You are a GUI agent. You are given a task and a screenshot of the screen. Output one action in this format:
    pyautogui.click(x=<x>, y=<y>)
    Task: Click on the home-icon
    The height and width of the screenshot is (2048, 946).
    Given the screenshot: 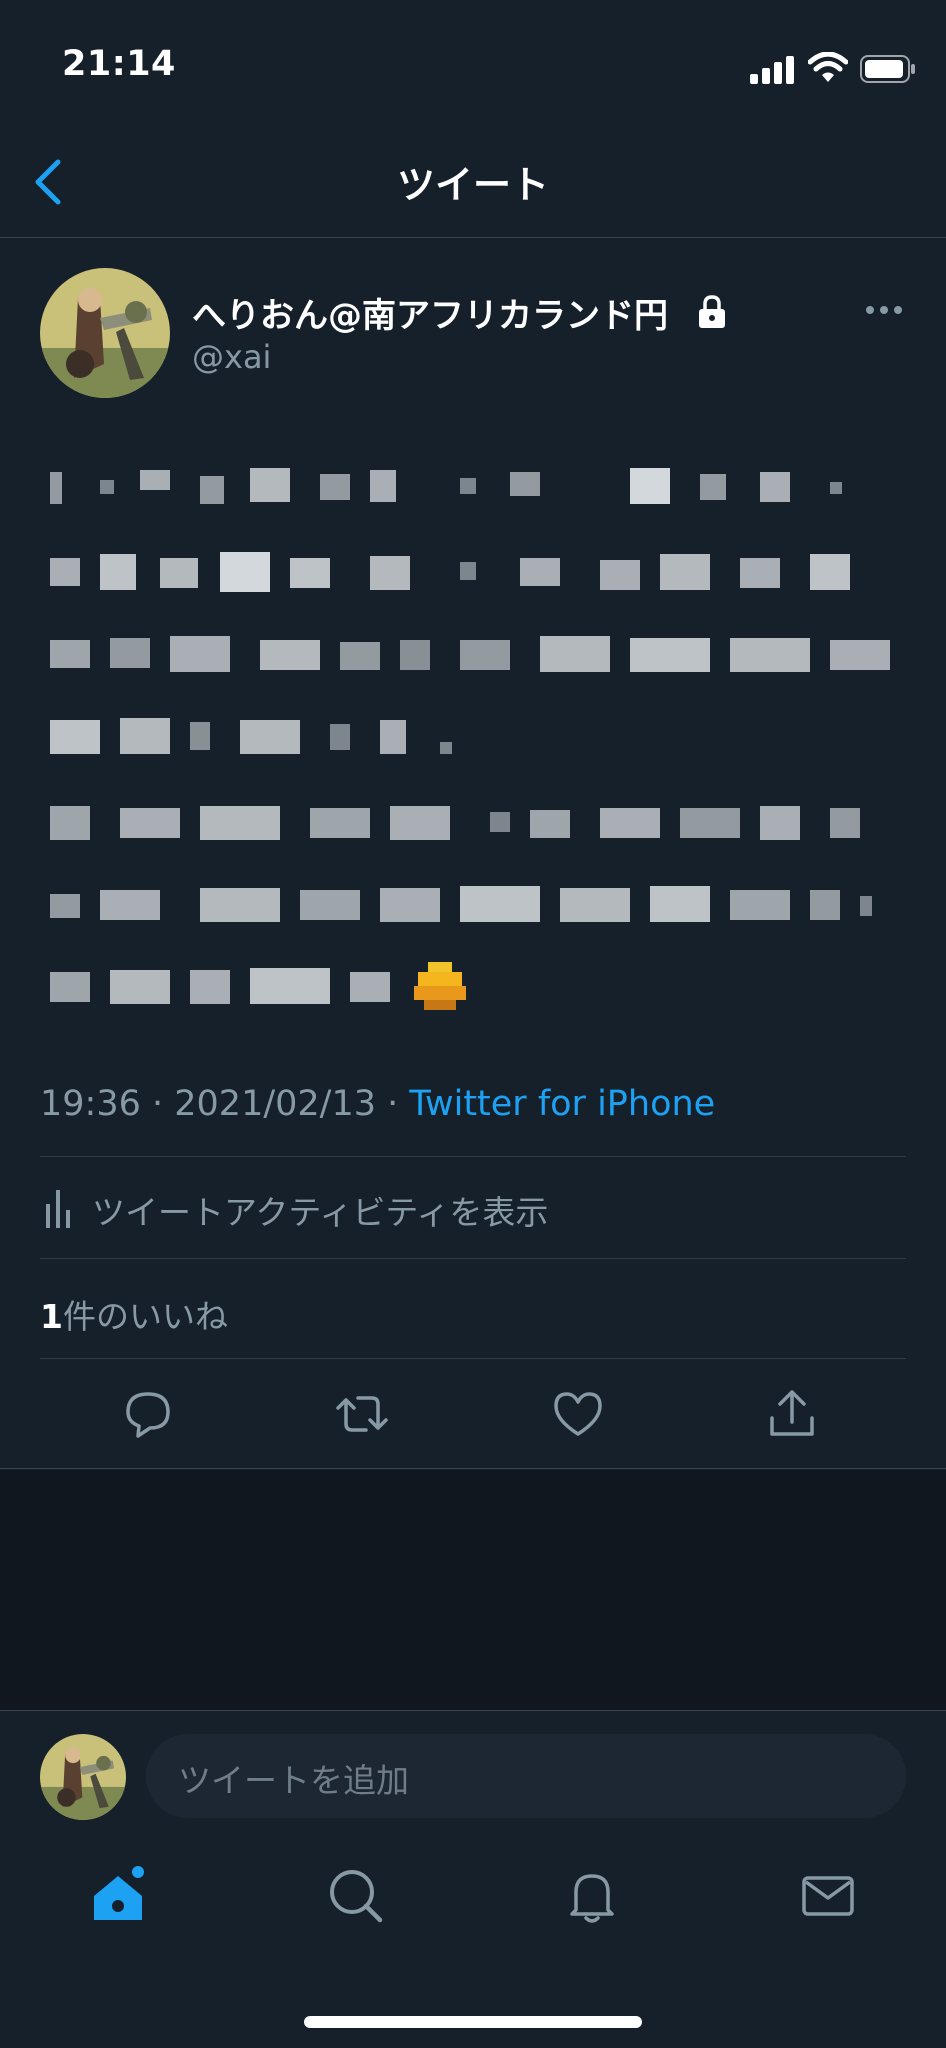 What is the action you would take?
    pyautogui.click(x=118, y=1896)
    